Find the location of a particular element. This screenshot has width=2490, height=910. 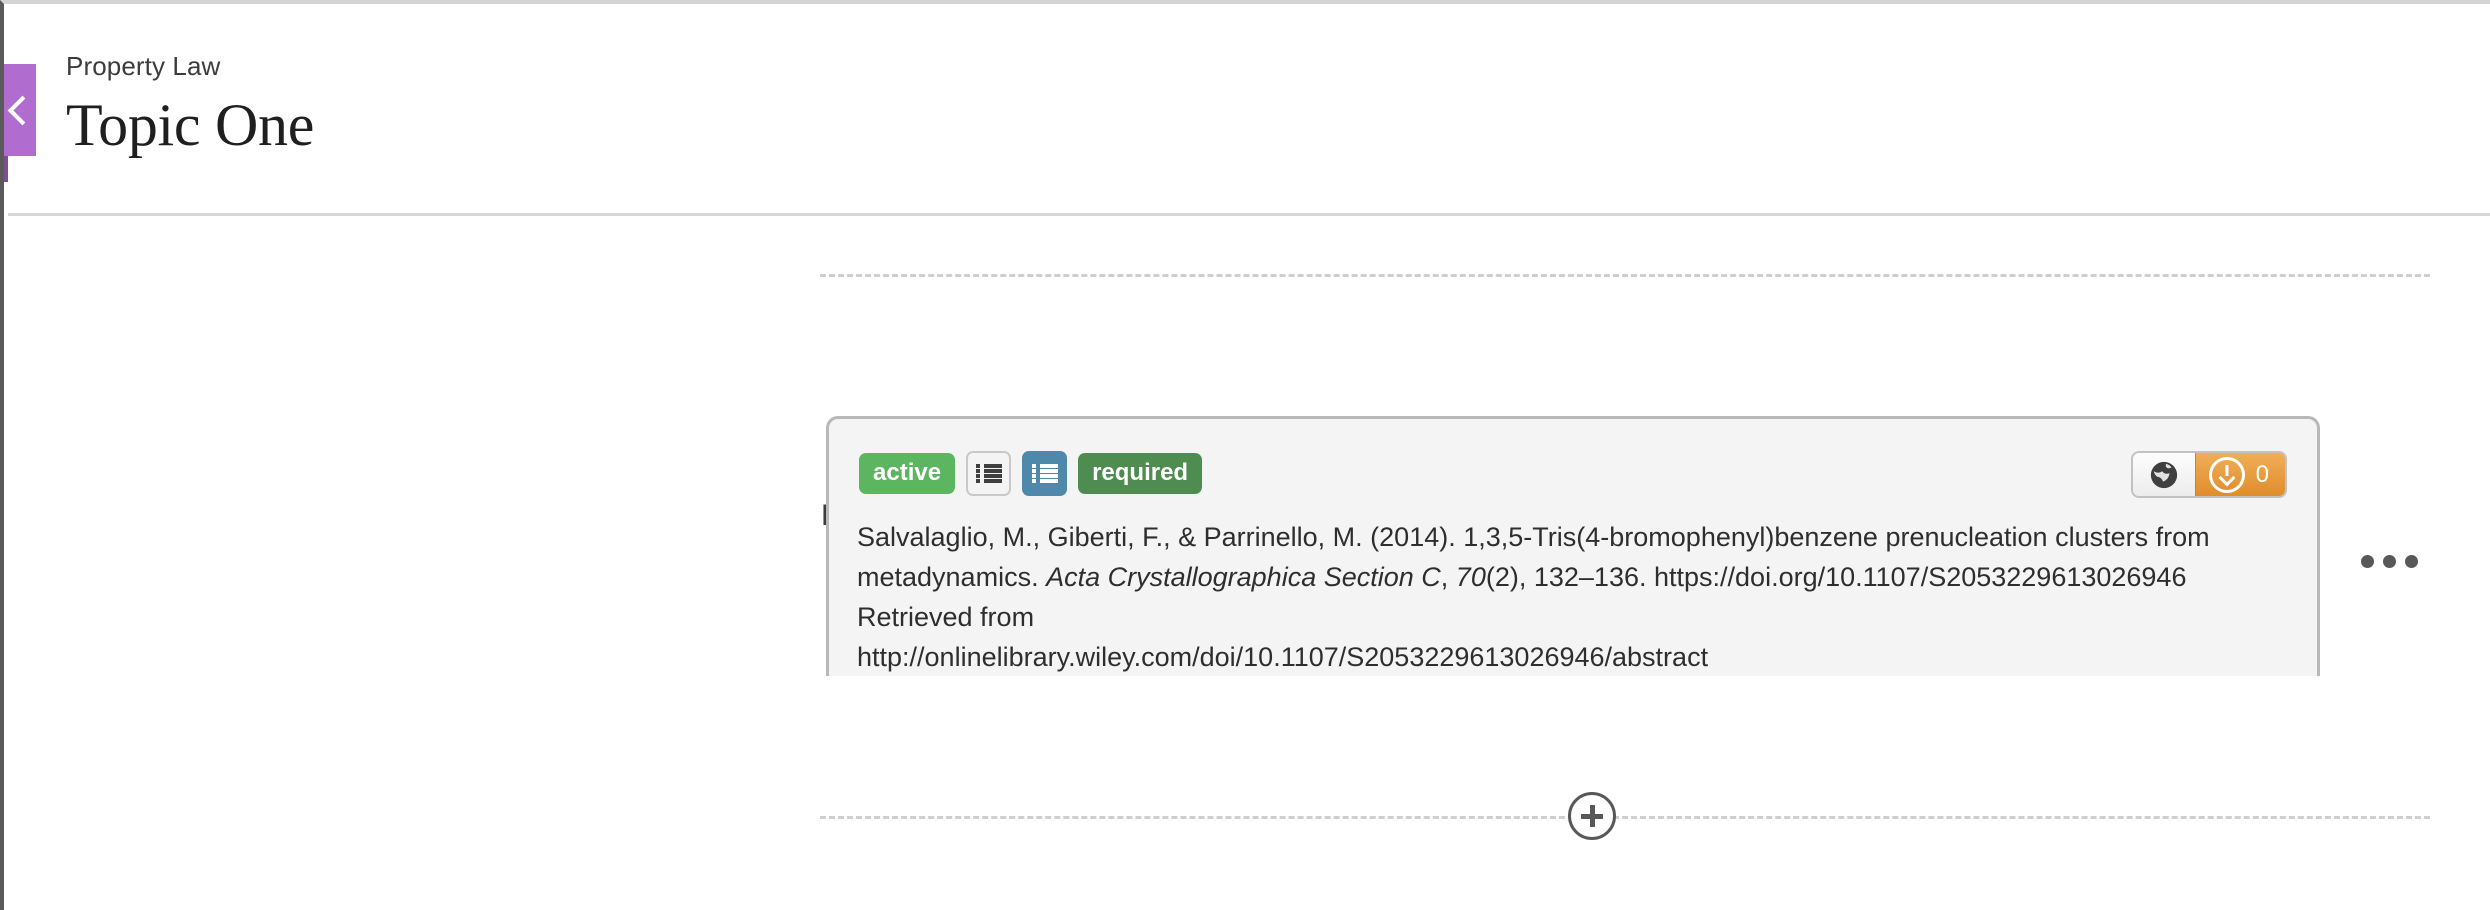

citation-issue: (2) is located at coordinates (1502, 577).